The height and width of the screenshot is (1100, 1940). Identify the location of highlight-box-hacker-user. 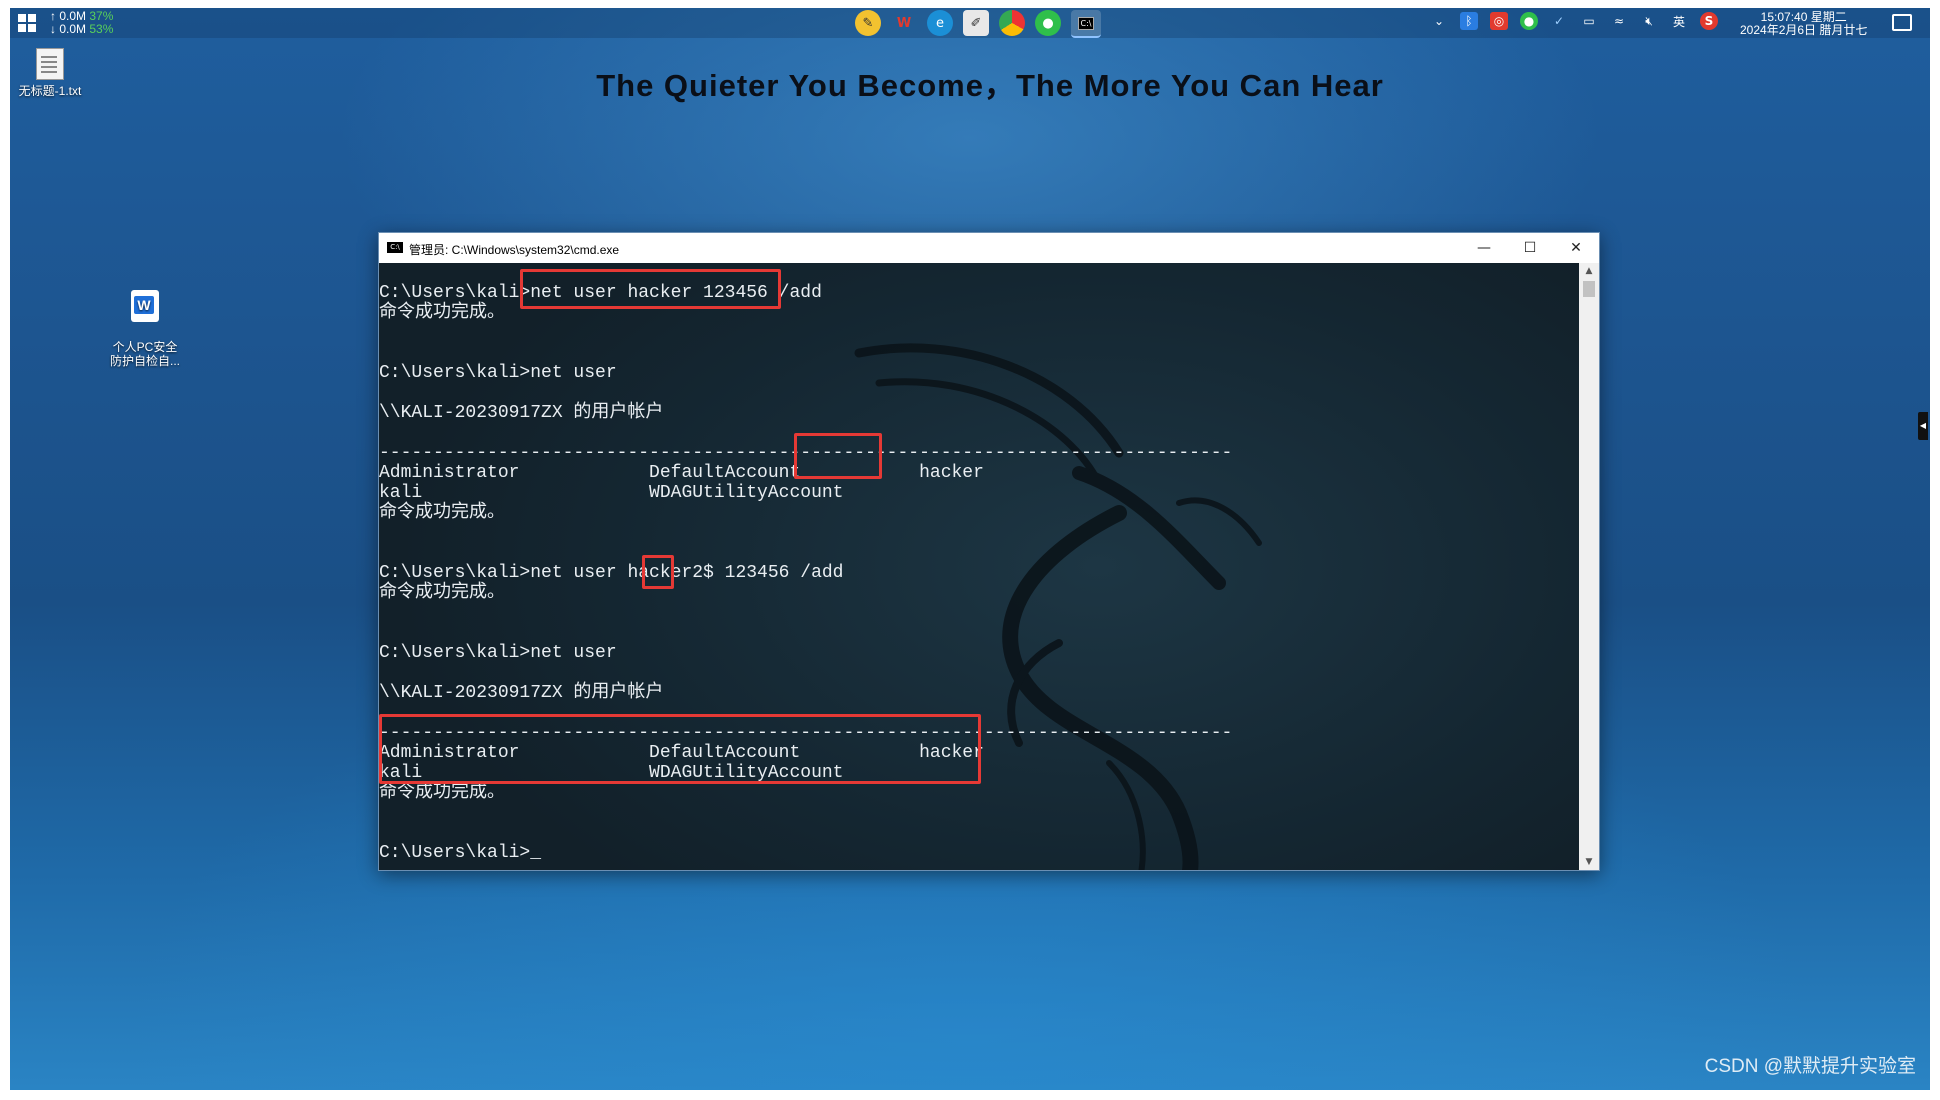
(838, 456).